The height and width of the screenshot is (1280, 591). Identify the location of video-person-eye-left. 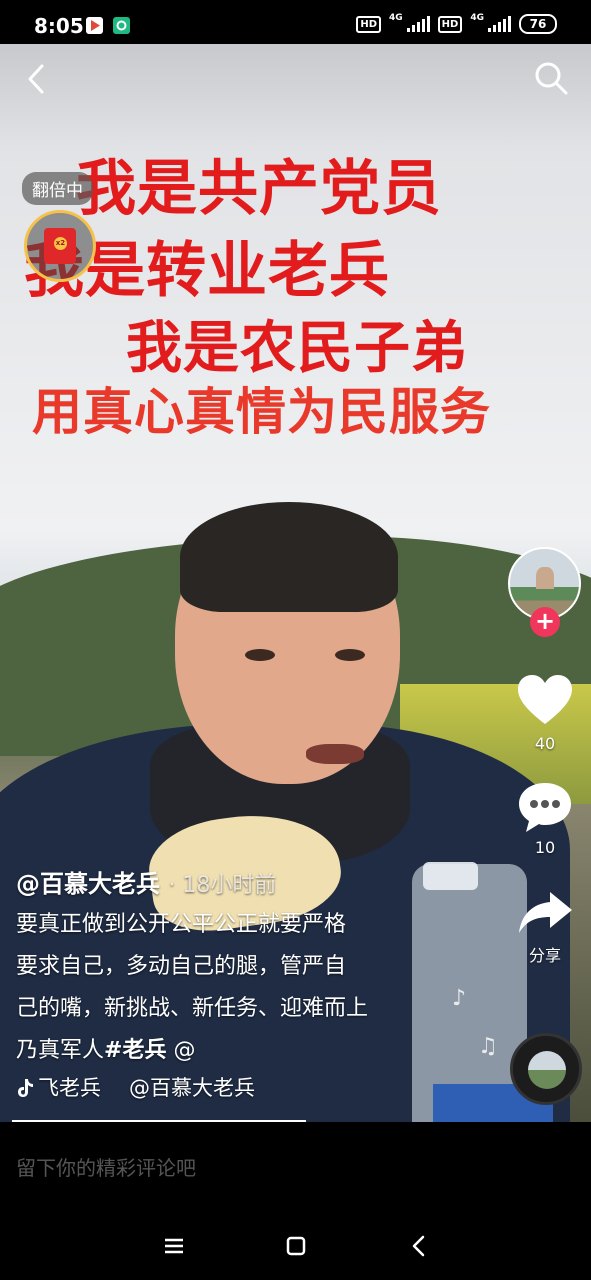
(260, 655).